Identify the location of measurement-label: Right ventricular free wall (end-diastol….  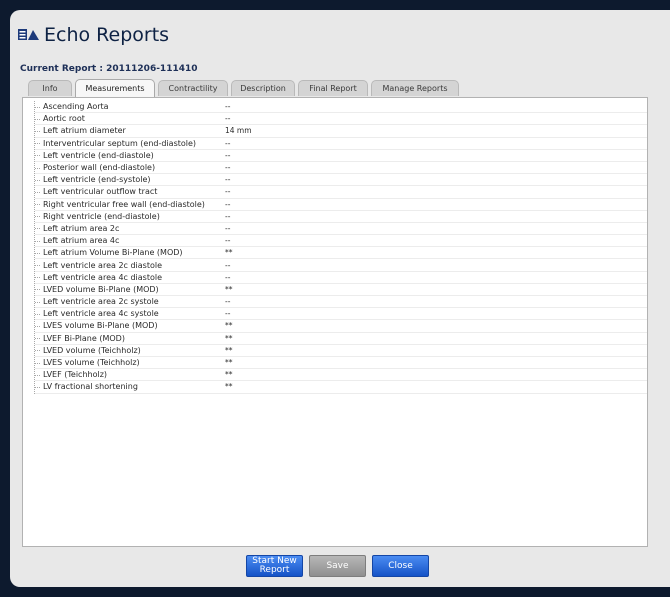
(124, 204).